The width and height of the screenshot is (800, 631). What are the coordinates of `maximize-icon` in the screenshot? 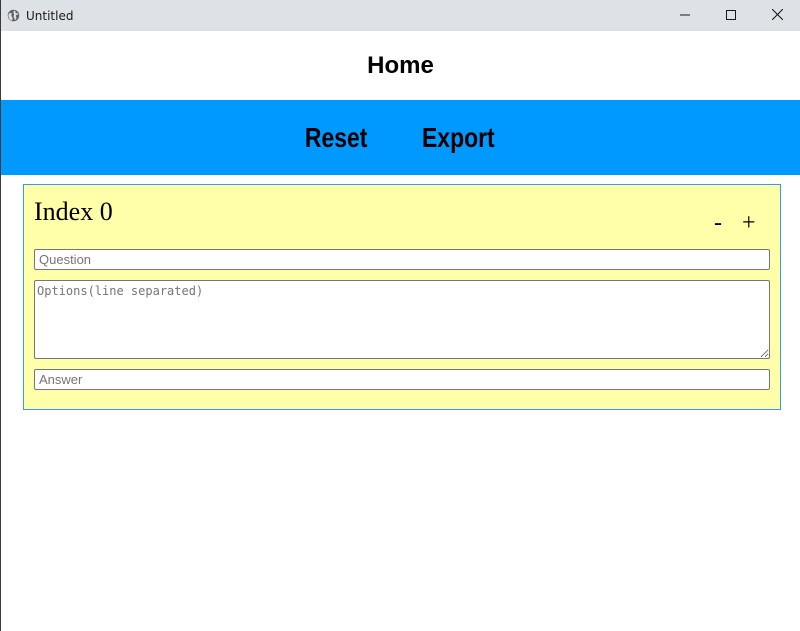 It's located at (731, 16).